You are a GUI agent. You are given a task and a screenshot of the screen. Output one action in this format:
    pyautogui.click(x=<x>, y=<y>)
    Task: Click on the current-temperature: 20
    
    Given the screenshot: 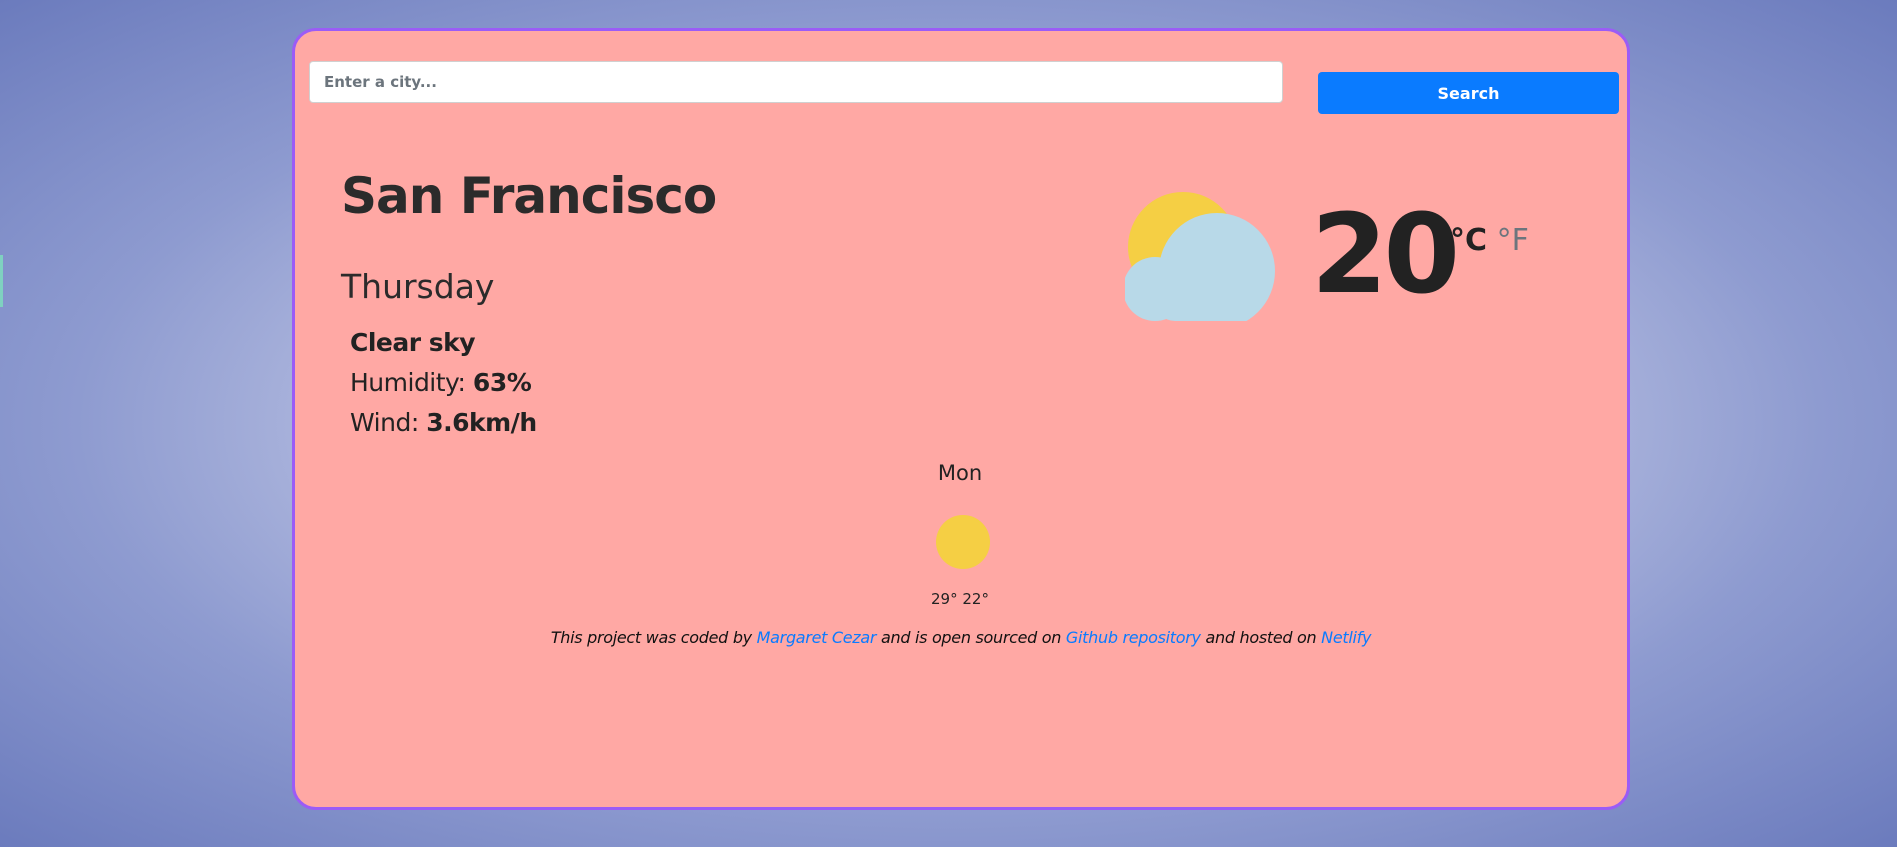 What is the action you would take?
    pyautogui.click(x=1385, y=254)
    